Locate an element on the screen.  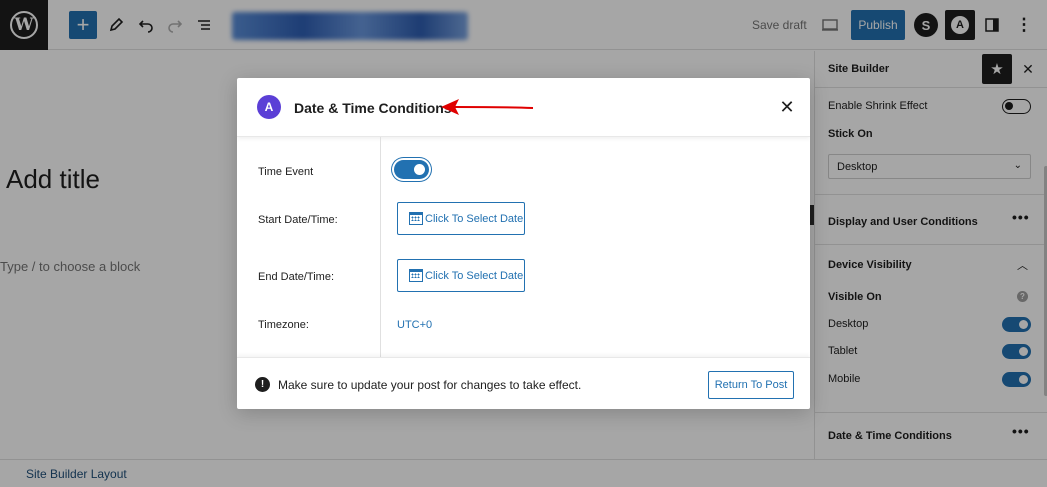
timezone-value-link: UTC+0 is located at coordinates (414, 325).